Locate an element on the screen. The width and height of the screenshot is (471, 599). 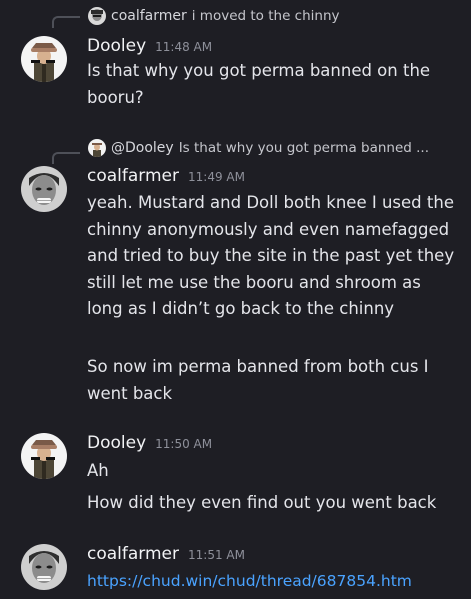
message-header: coalfarmer 11:49 AM is located at coordinates (166, 176).